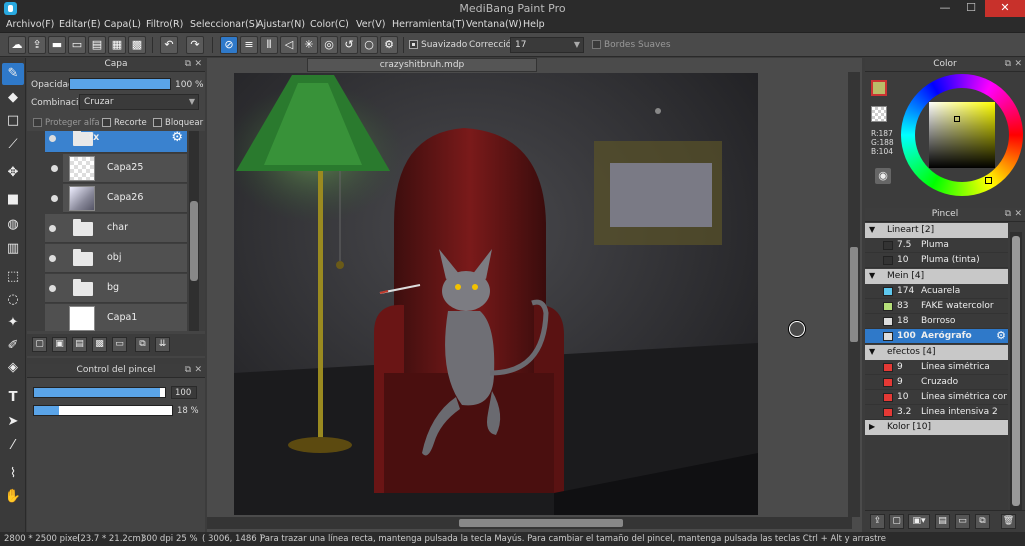 Image resolution: width=1025 pixels, height=546 pixels. I want to click on canvas-horizontal-scrollbar, so click(529, 523).